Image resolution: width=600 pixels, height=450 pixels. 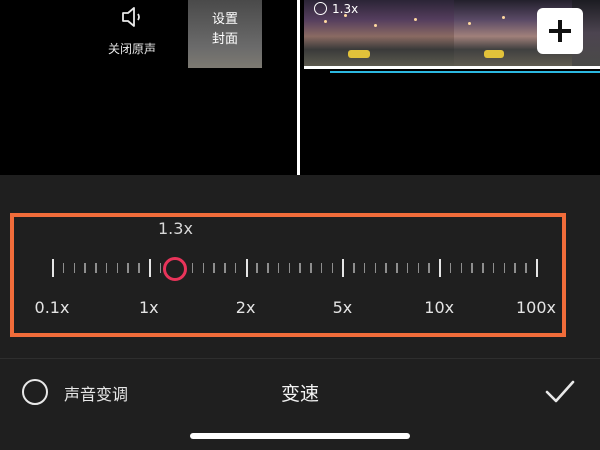 What do you see at coordinates (560, 392) in the screenshot?
I see `checkmark-icon` at bounding box center [560, 392].